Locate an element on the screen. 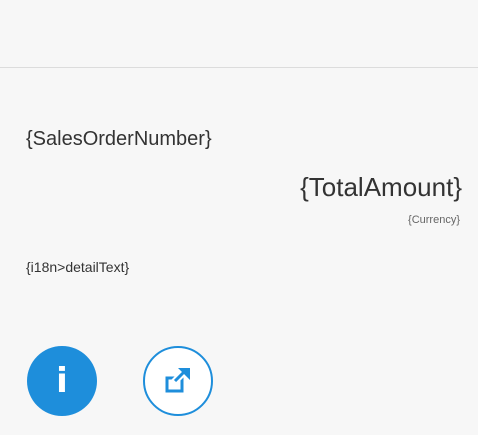 This screenshot has width=478, height=435. sales-order-number: {SalesOrderNumber} is located at coordinates (119, 139).